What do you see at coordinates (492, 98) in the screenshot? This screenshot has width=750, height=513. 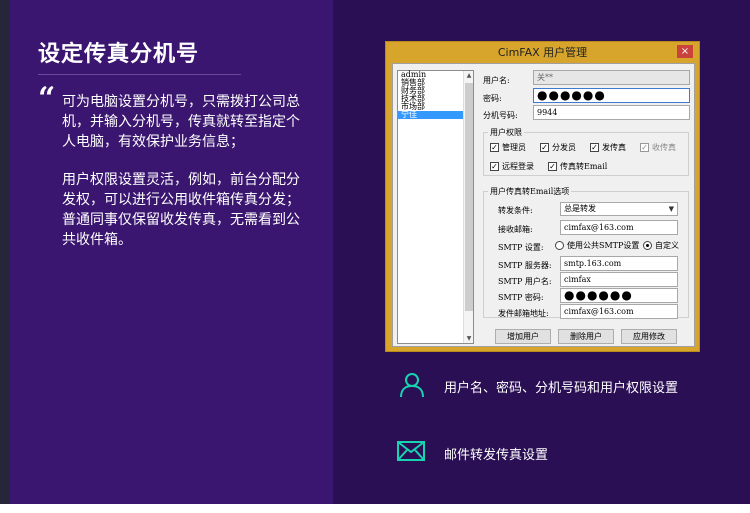 I see `password-label: 密码:` at bounding box center [492, 98].